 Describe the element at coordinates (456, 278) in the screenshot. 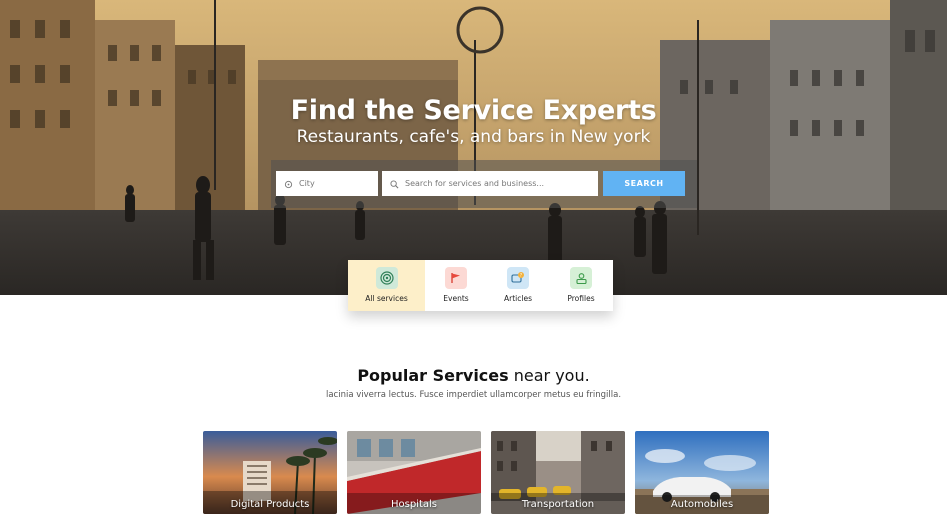

I see `flag-icon` at that location.